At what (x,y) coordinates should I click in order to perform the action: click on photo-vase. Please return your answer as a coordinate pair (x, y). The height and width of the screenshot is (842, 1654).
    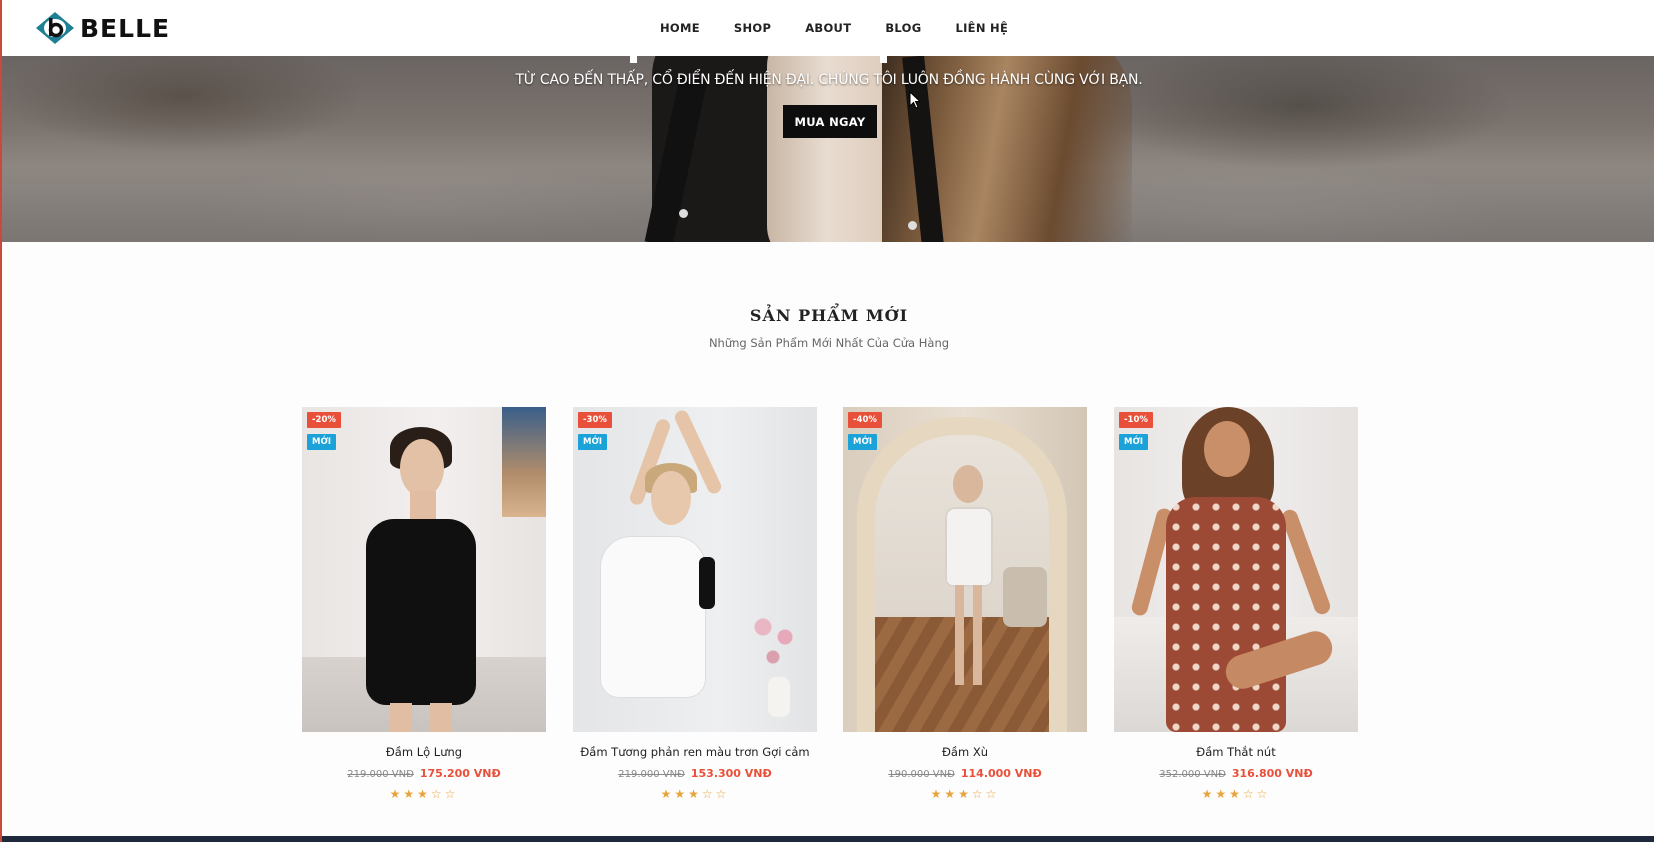
    Looking at the image, I should click on (779, 697).